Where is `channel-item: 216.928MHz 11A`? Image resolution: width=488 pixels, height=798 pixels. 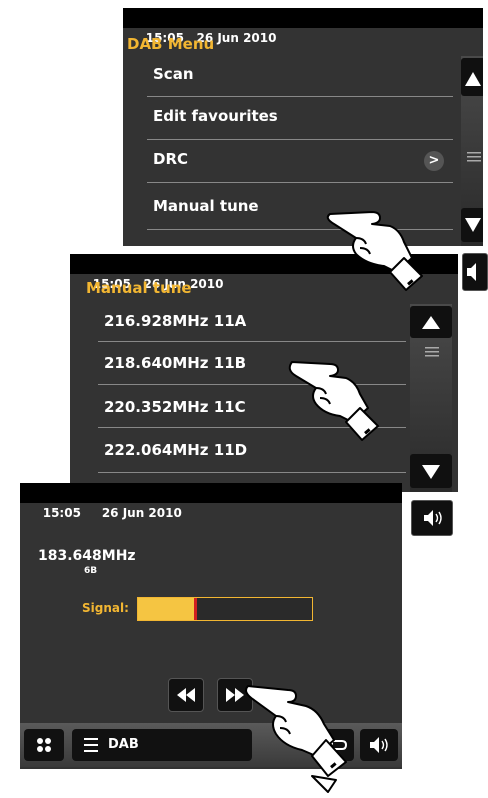
channel-item: 216.928MHz 11A is located at coordinates (175, 321).